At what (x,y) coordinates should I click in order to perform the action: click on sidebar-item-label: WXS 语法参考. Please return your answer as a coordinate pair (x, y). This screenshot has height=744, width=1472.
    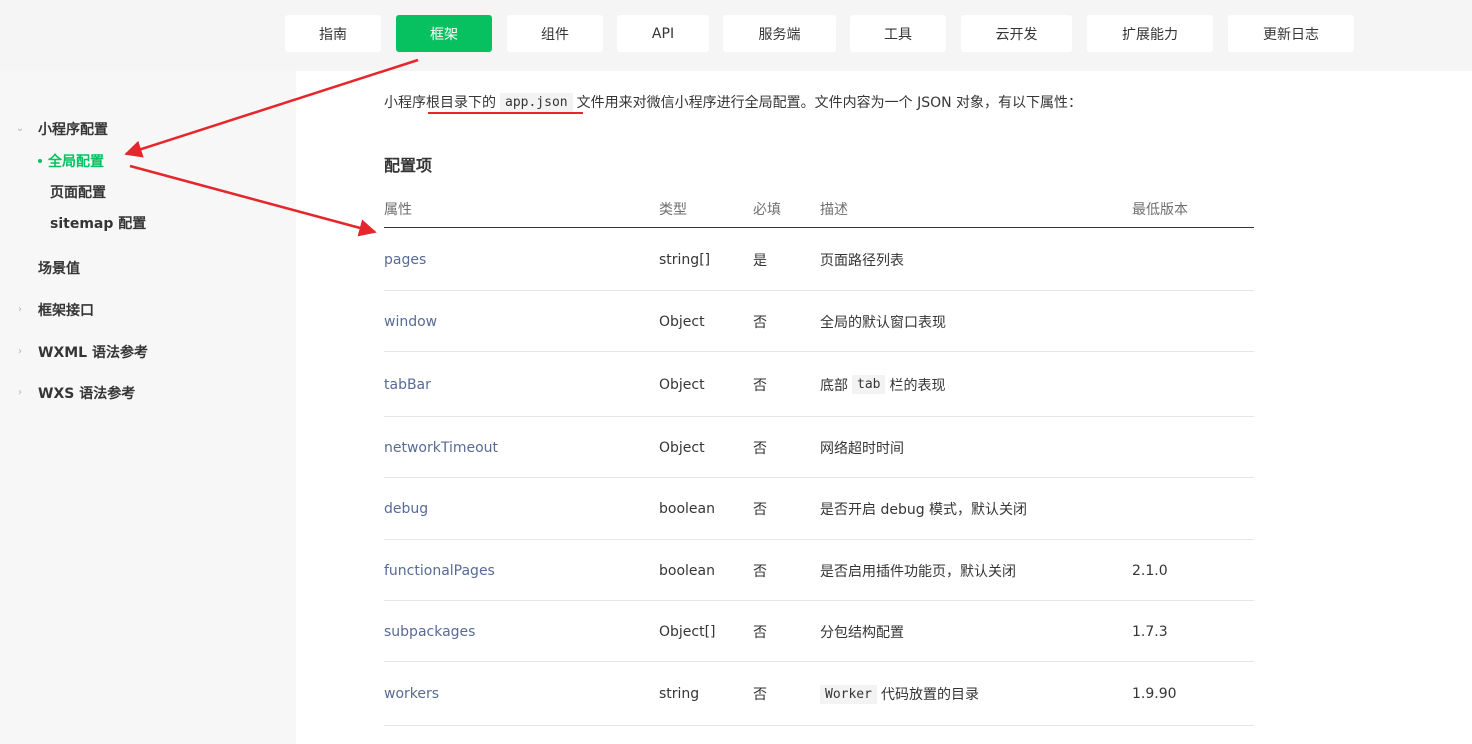
    Looking at the image, I should click on (87, 394).